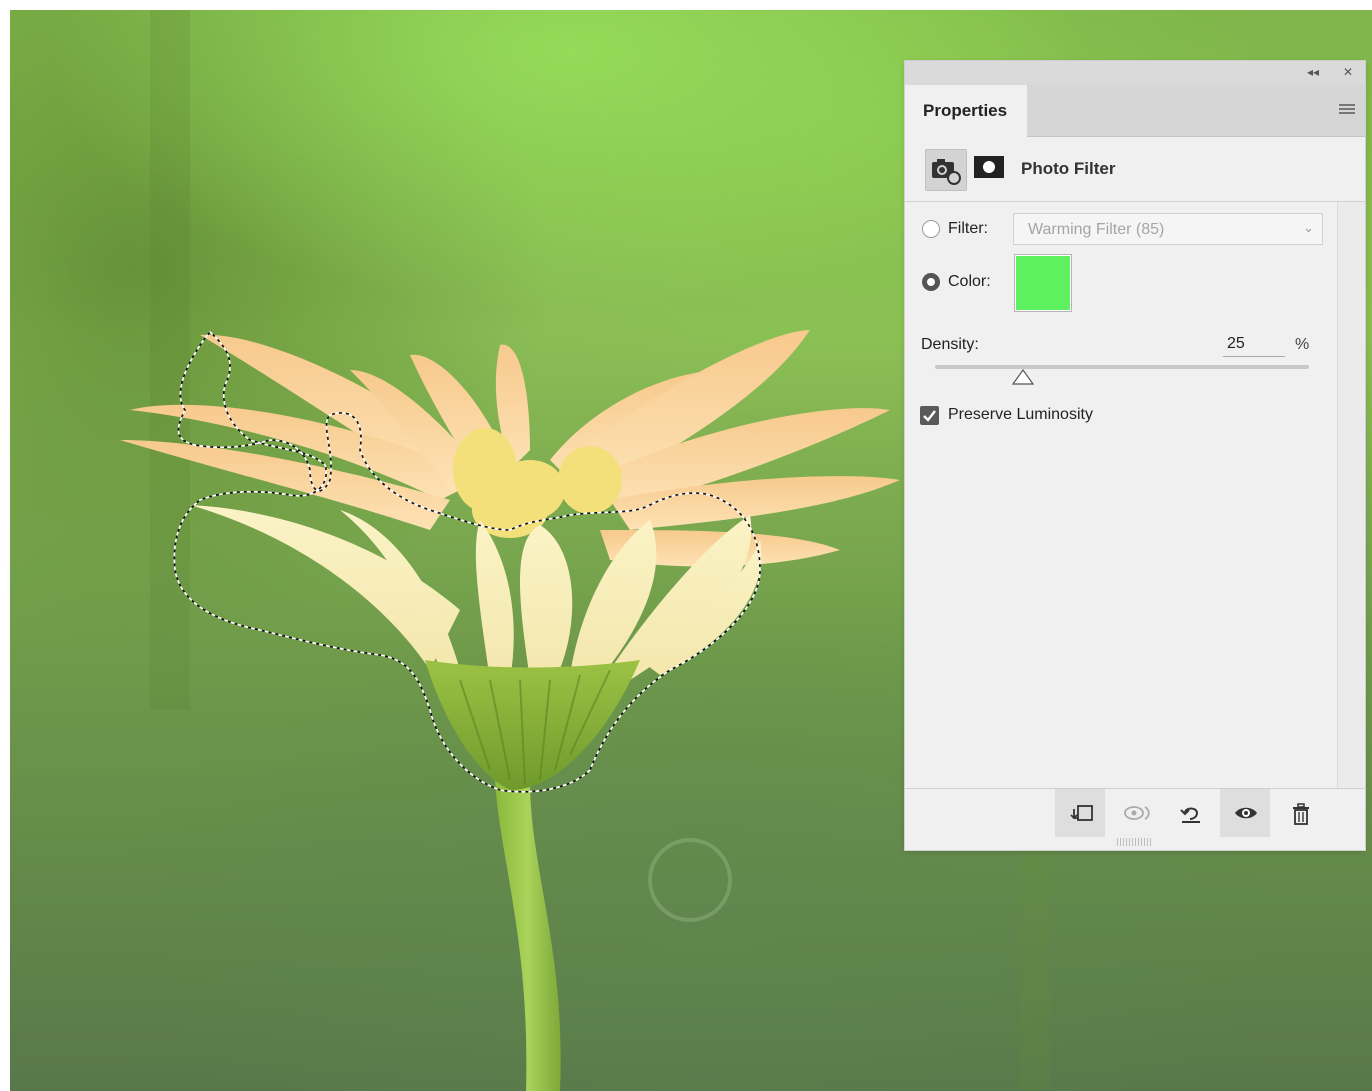  Describe the element at coordinates (1020, 414) in the screenshot. I see `preserve-luminosity-label: Preserve Luminosity` at that location.